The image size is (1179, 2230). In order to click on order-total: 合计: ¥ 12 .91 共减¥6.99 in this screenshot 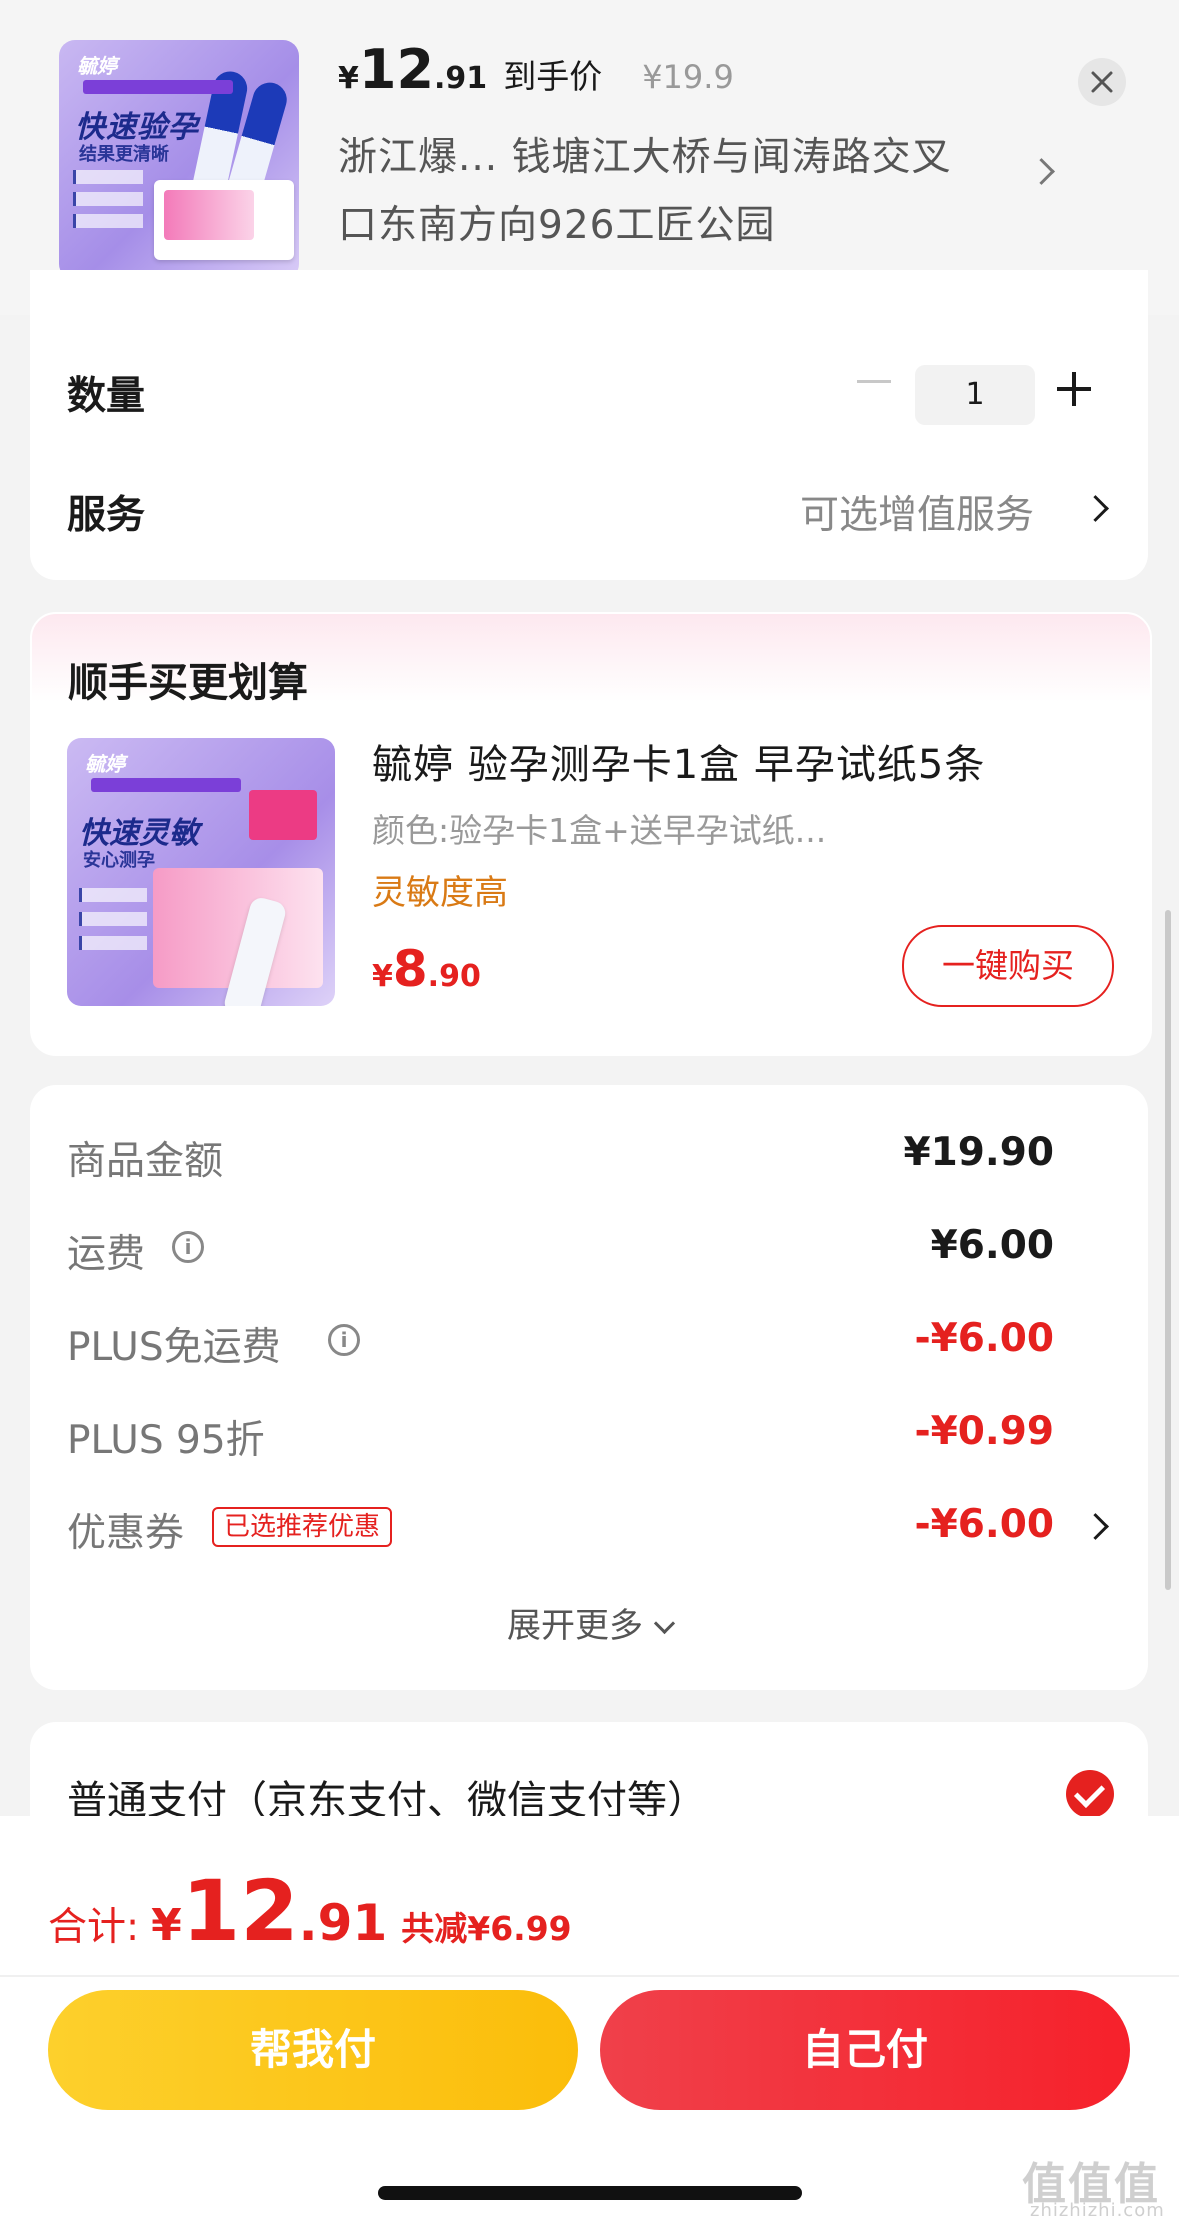, I will do `click(310, 1911)`.